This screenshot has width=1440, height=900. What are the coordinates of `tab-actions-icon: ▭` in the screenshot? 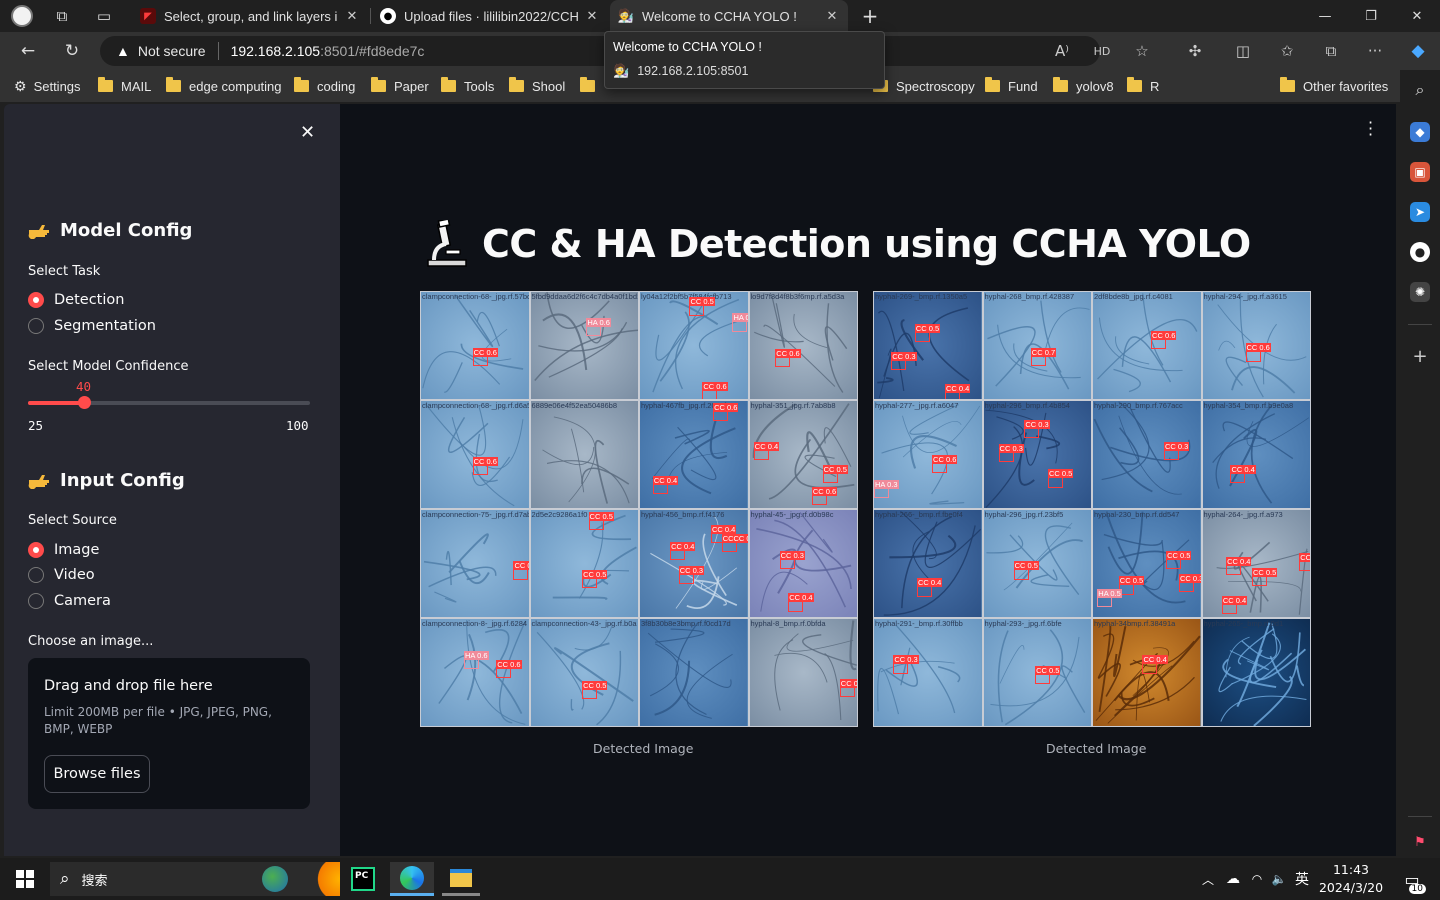 It's located at (104, 16).